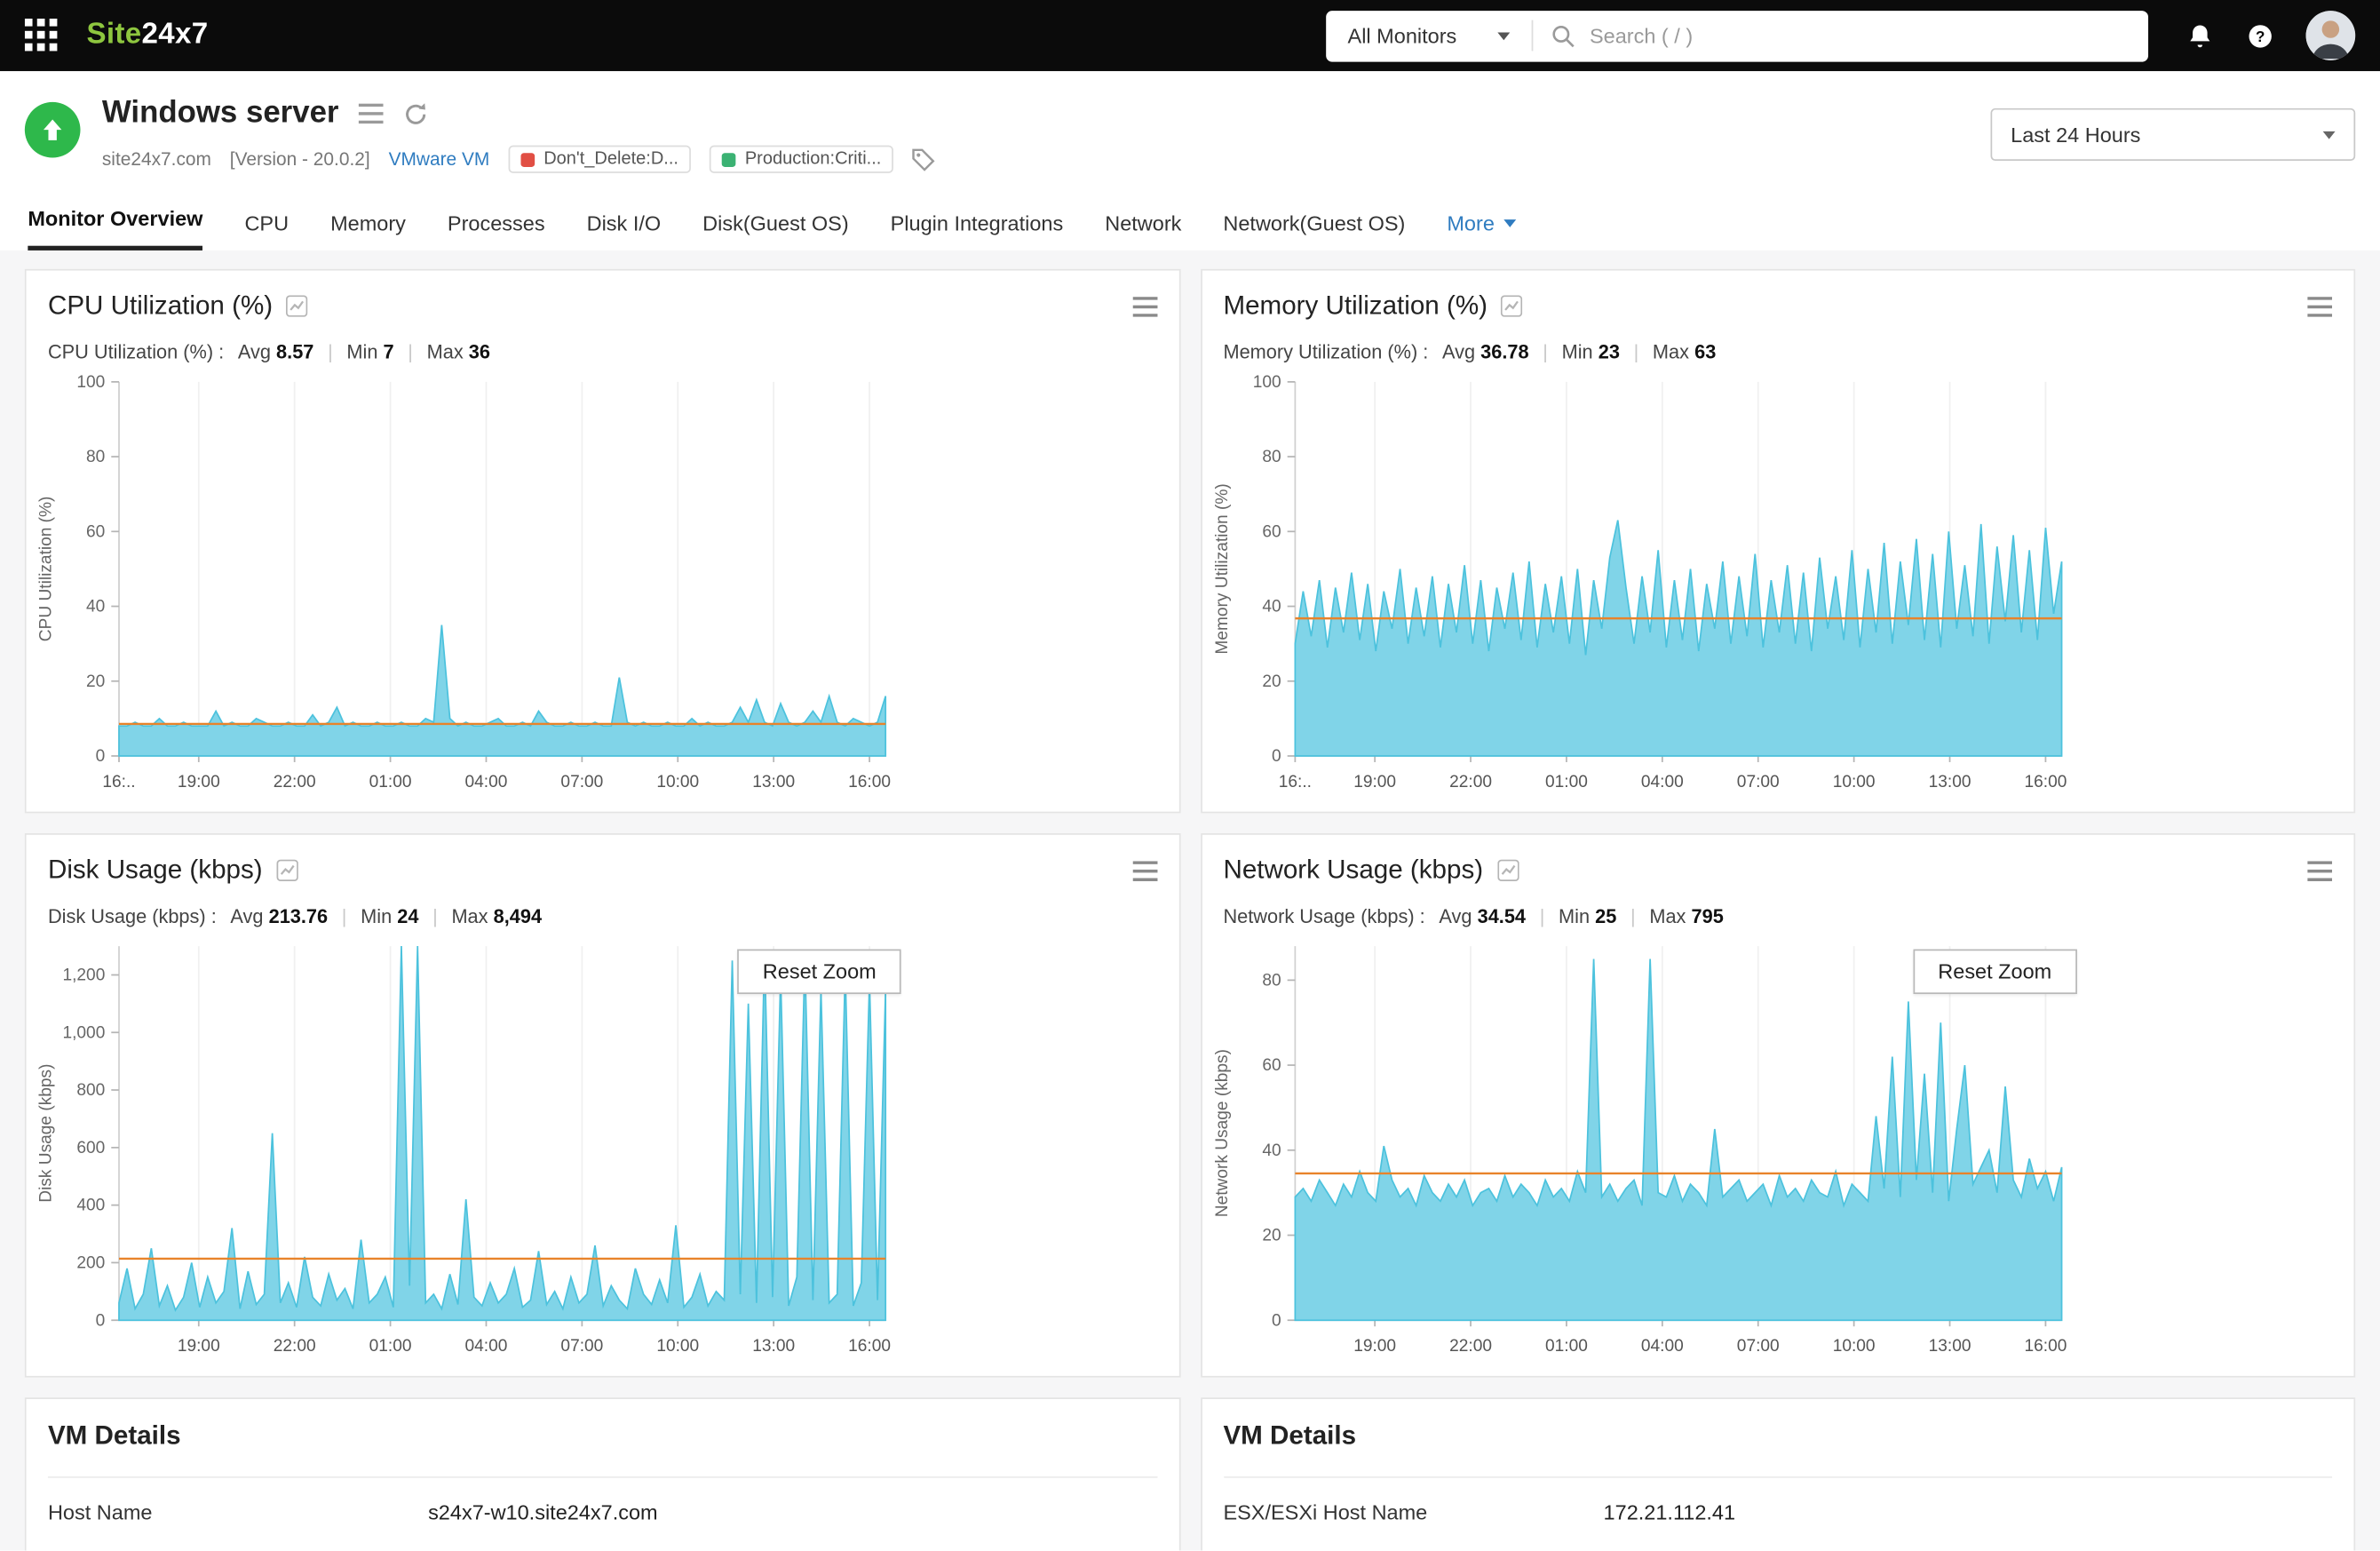  What do you see at coordinates (371, 113) in the screenshot?
I see `hamburger-menu-icon` at bounding box center [371, 113].